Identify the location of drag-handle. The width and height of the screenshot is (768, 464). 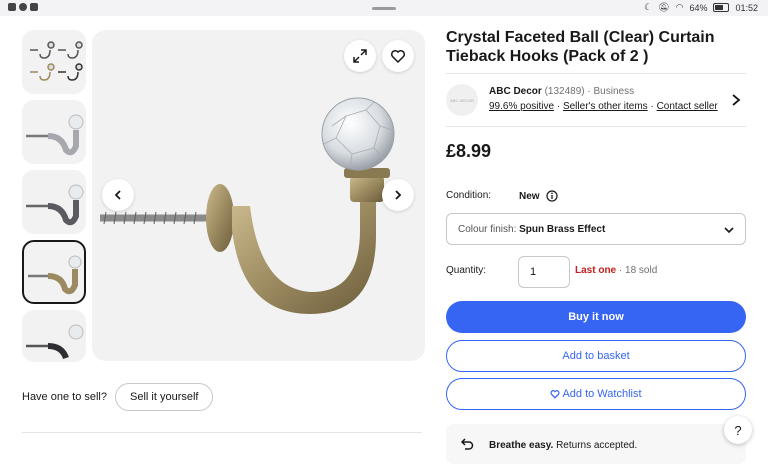
(384, 8).